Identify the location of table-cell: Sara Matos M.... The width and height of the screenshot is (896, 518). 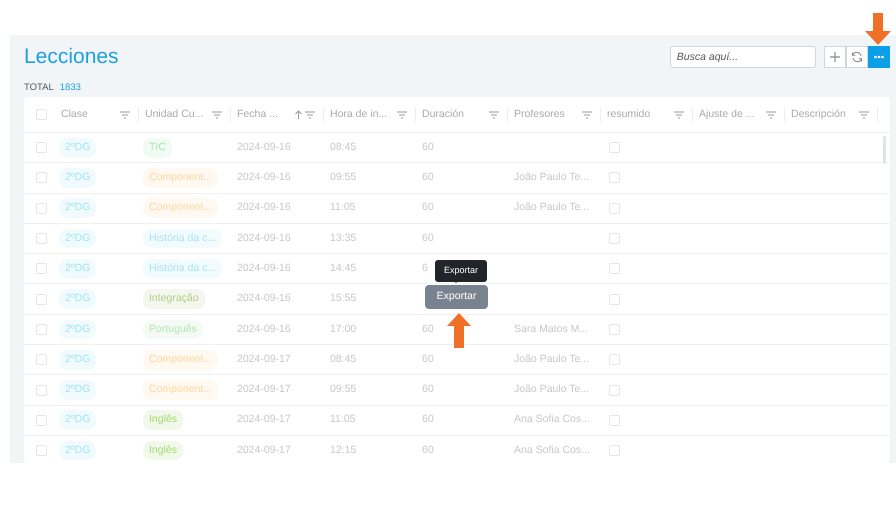
(551, 328).